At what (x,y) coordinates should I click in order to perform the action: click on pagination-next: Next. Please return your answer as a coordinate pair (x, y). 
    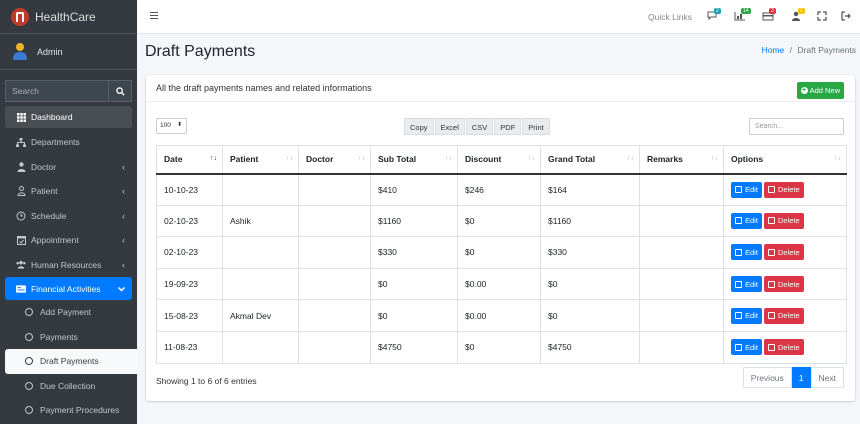
    Looking at the image, I should click on (827, 377).